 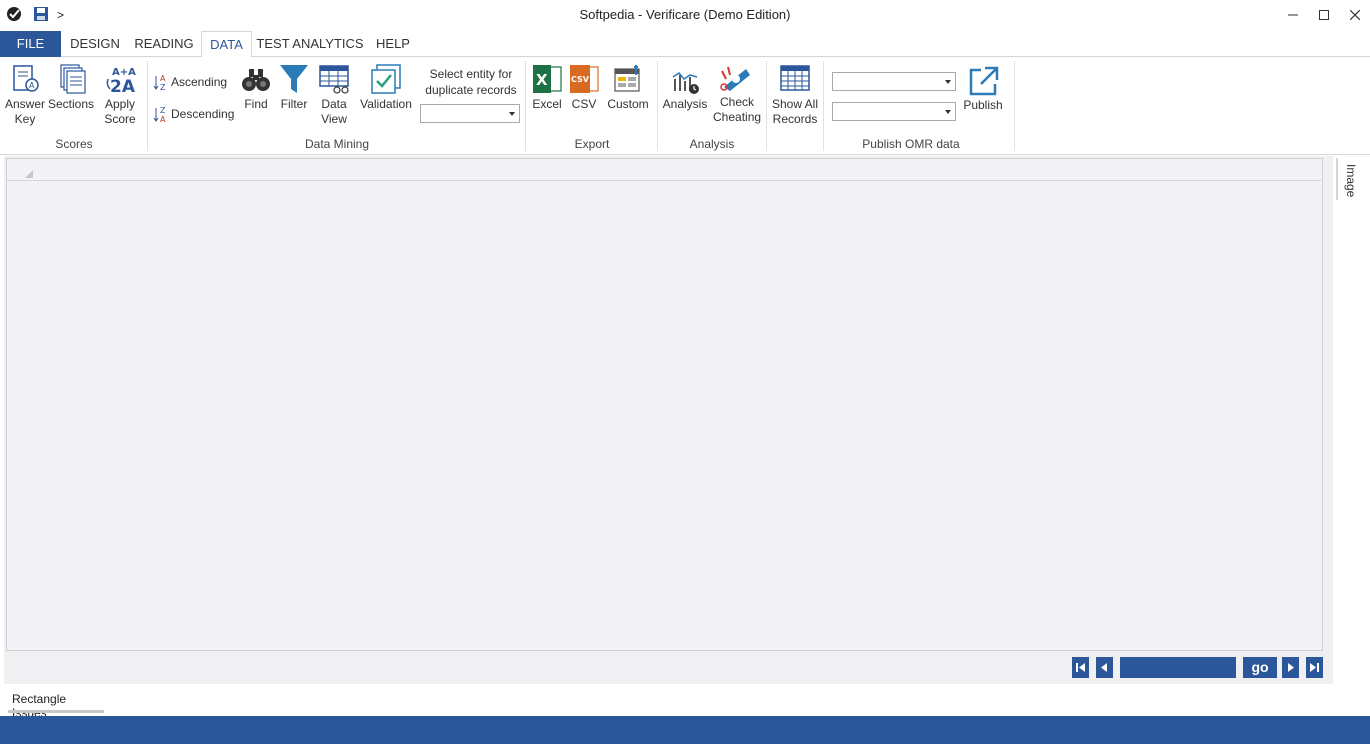 I want to click on check-cheating-label: Check Cheating, so click(x=737, y=109).